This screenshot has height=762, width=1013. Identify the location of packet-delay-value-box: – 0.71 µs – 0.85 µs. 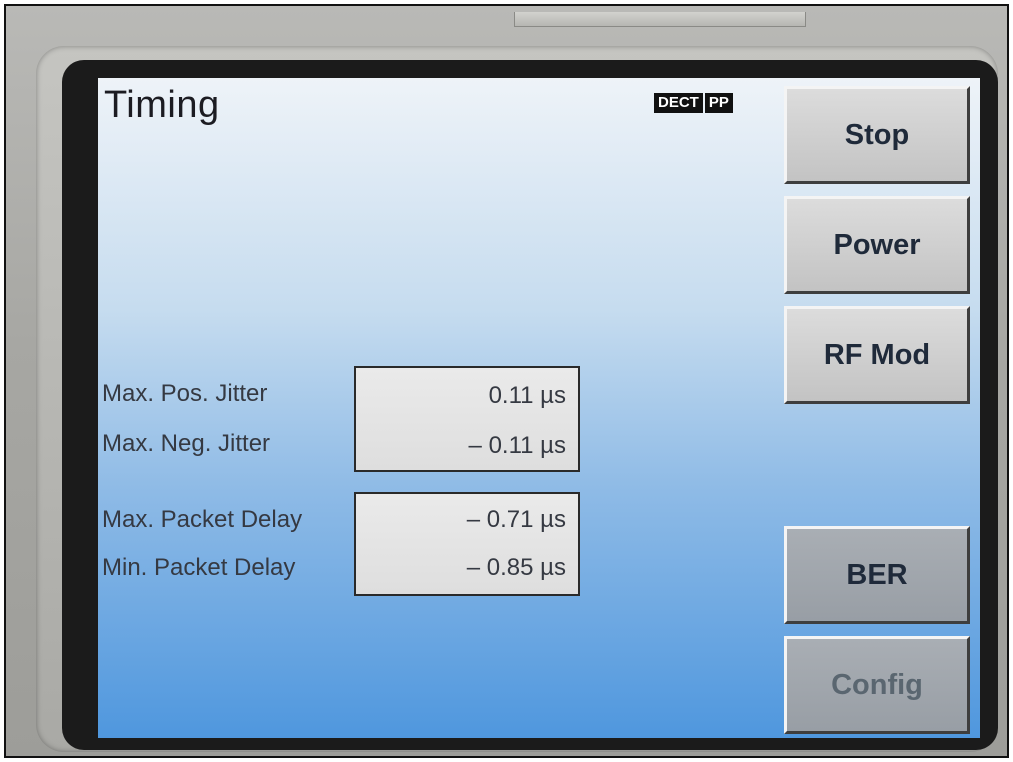
(467, 544).